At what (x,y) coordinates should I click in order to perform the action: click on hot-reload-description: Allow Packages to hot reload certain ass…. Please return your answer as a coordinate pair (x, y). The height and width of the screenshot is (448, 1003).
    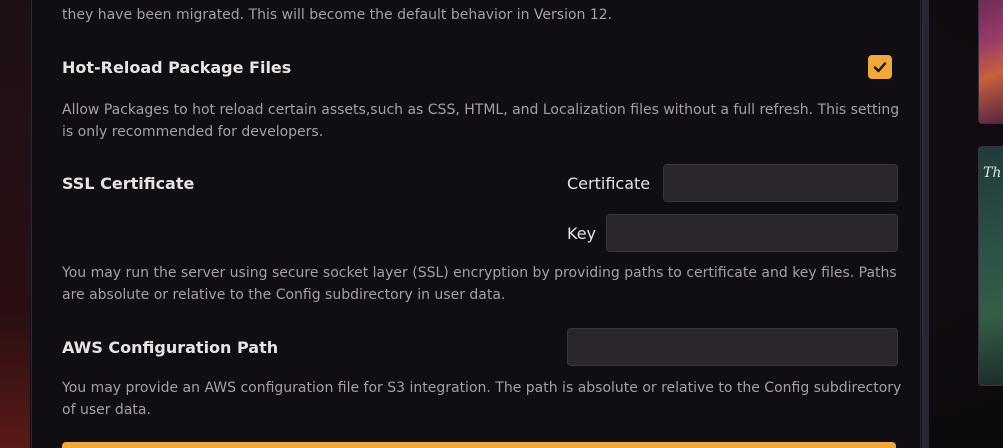
    Looking at the image, I should click on (481, 121).